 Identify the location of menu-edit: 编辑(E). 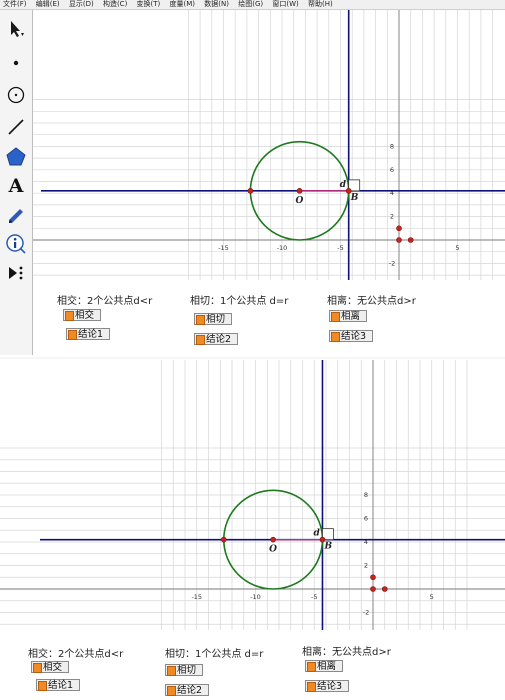
(48, 4).